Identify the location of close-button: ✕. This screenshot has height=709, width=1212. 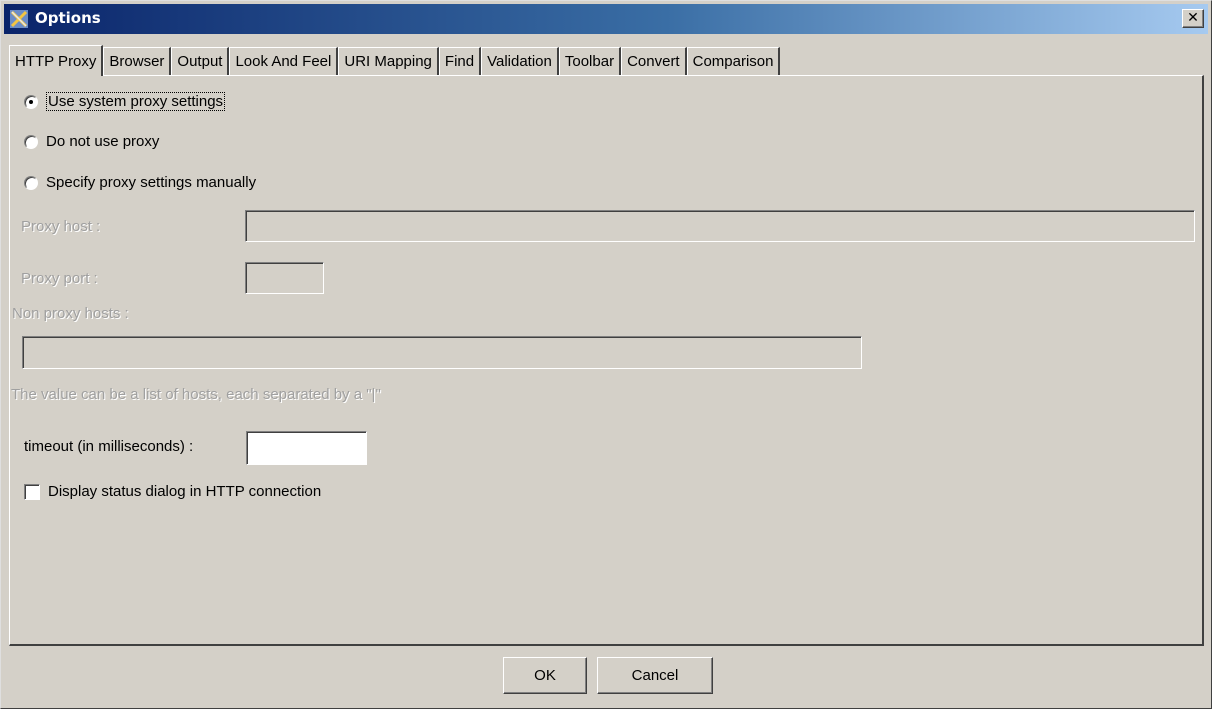
(1193, 18).